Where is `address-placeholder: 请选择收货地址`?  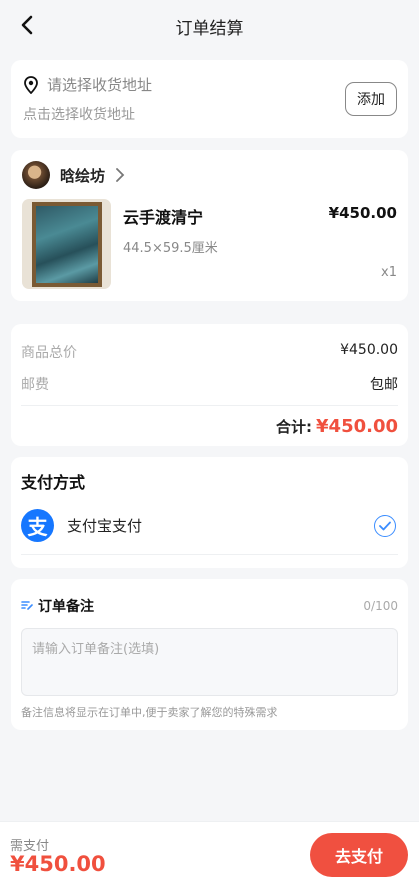 address-placeholder: 请选择收货地址 is located at coordinates (100, 85).